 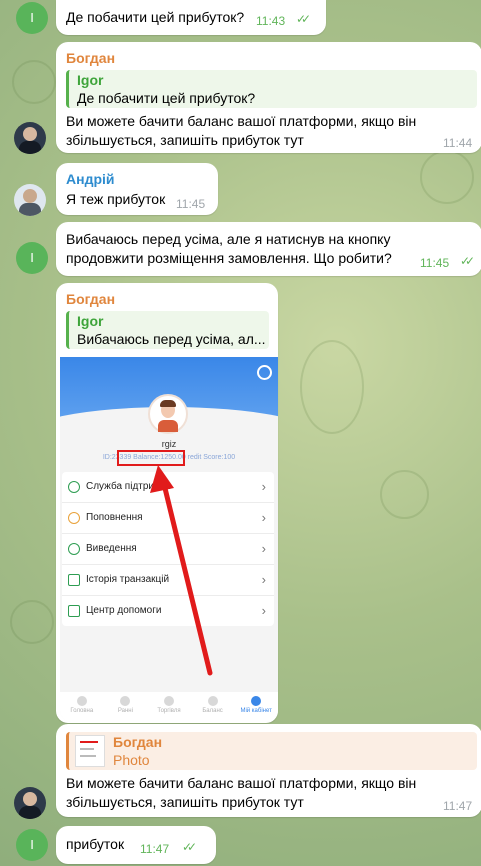 What do you see at coordinates (138, 742) in the screenshot?
I see `quote-name: Богдан` at bounding box center [138, 742].